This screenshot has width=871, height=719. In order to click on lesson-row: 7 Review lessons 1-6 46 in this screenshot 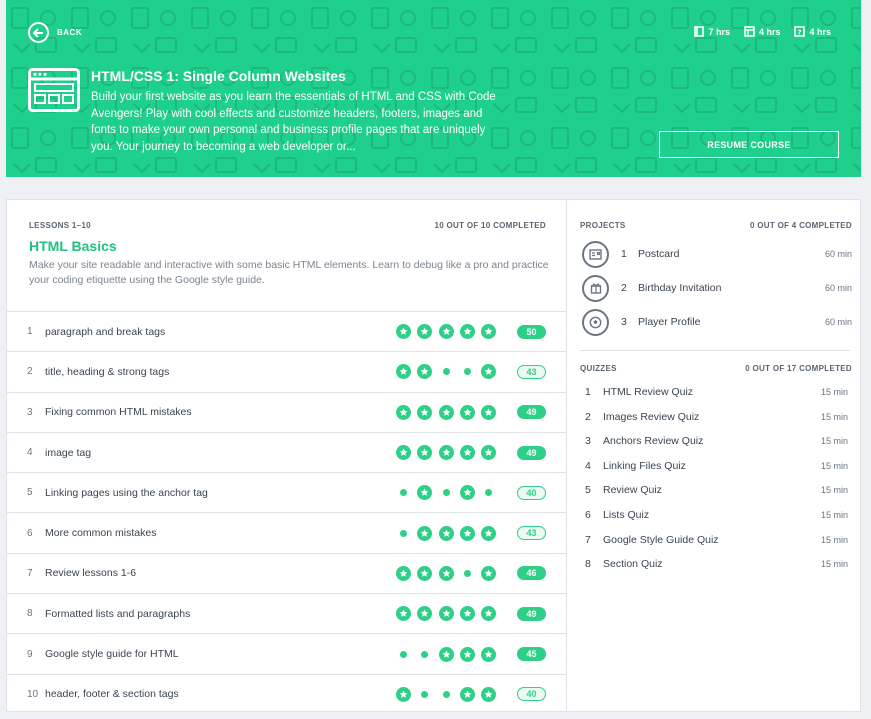, I will do `click(286, 572)`.